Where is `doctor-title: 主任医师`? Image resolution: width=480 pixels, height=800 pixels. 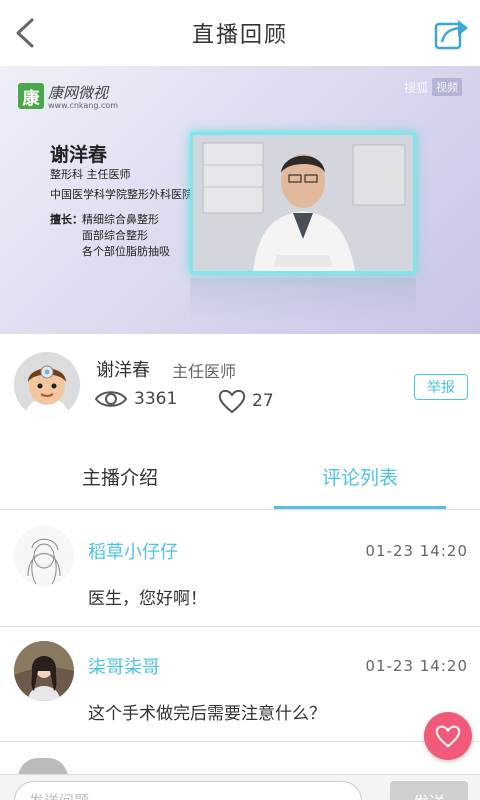
doctor-title: 主任医师 is located at coordinates (204, 371).